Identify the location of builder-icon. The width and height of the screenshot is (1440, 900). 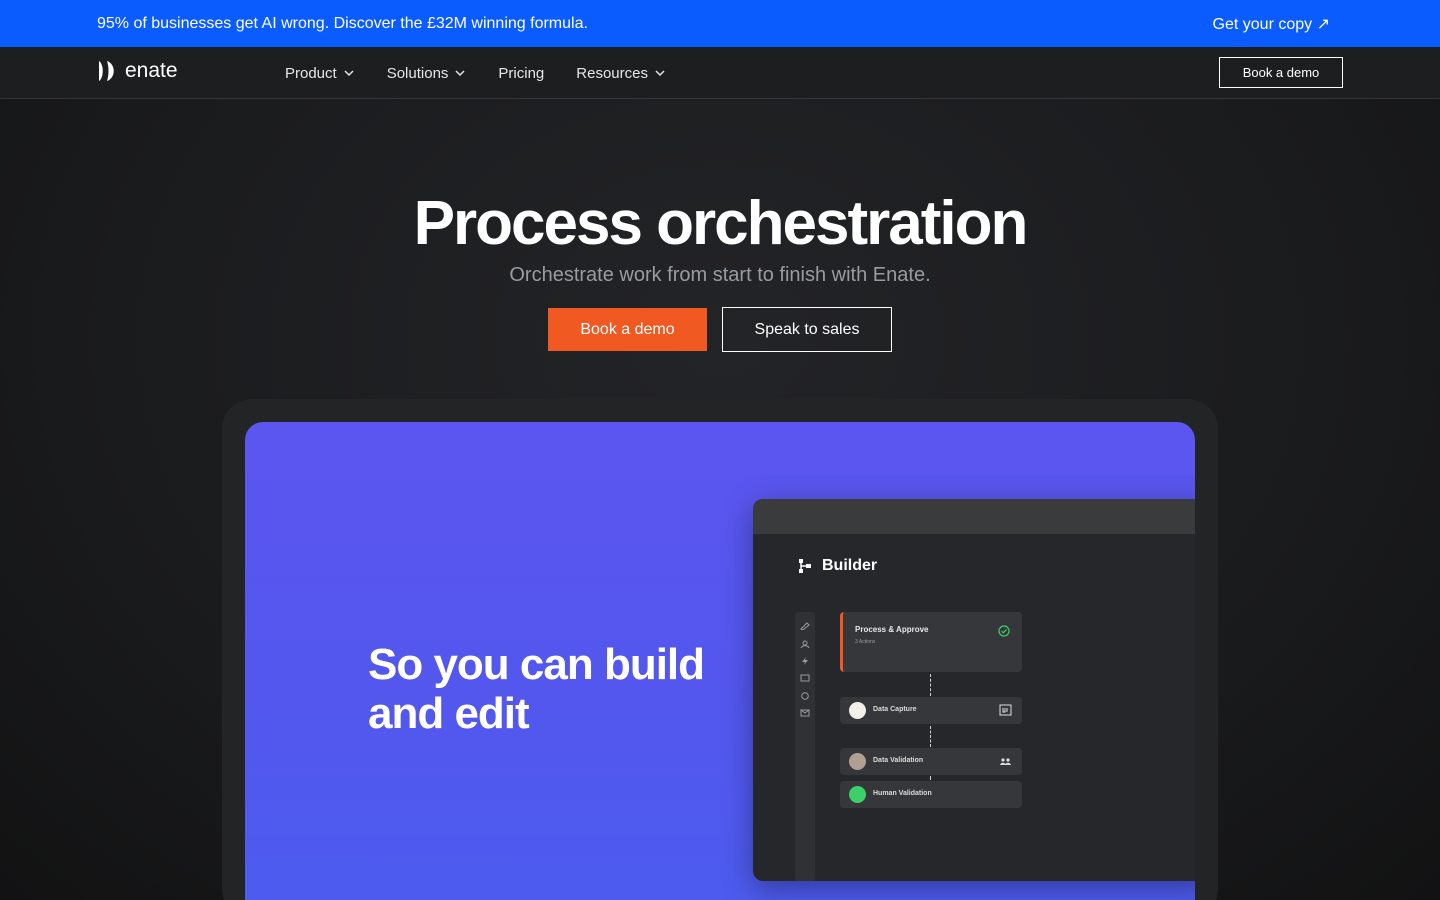
(805, 566).